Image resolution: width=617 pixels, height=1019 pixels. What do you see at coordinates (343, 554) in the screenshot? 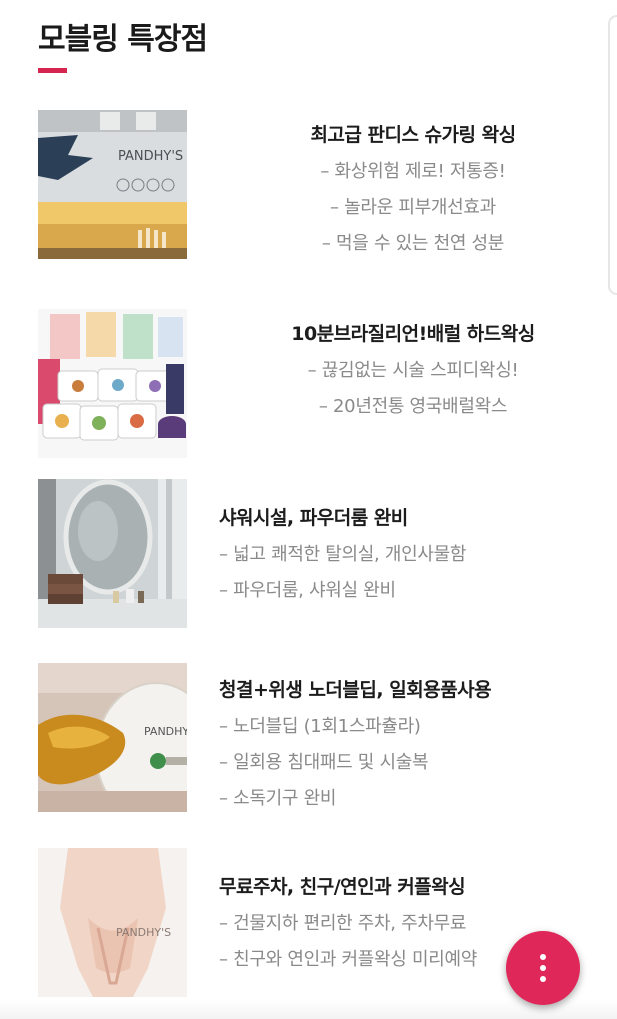
I see `feature-line: – 넓고 쾌적한 탈의실, 개인사물함` at bounding box center [343, 554].